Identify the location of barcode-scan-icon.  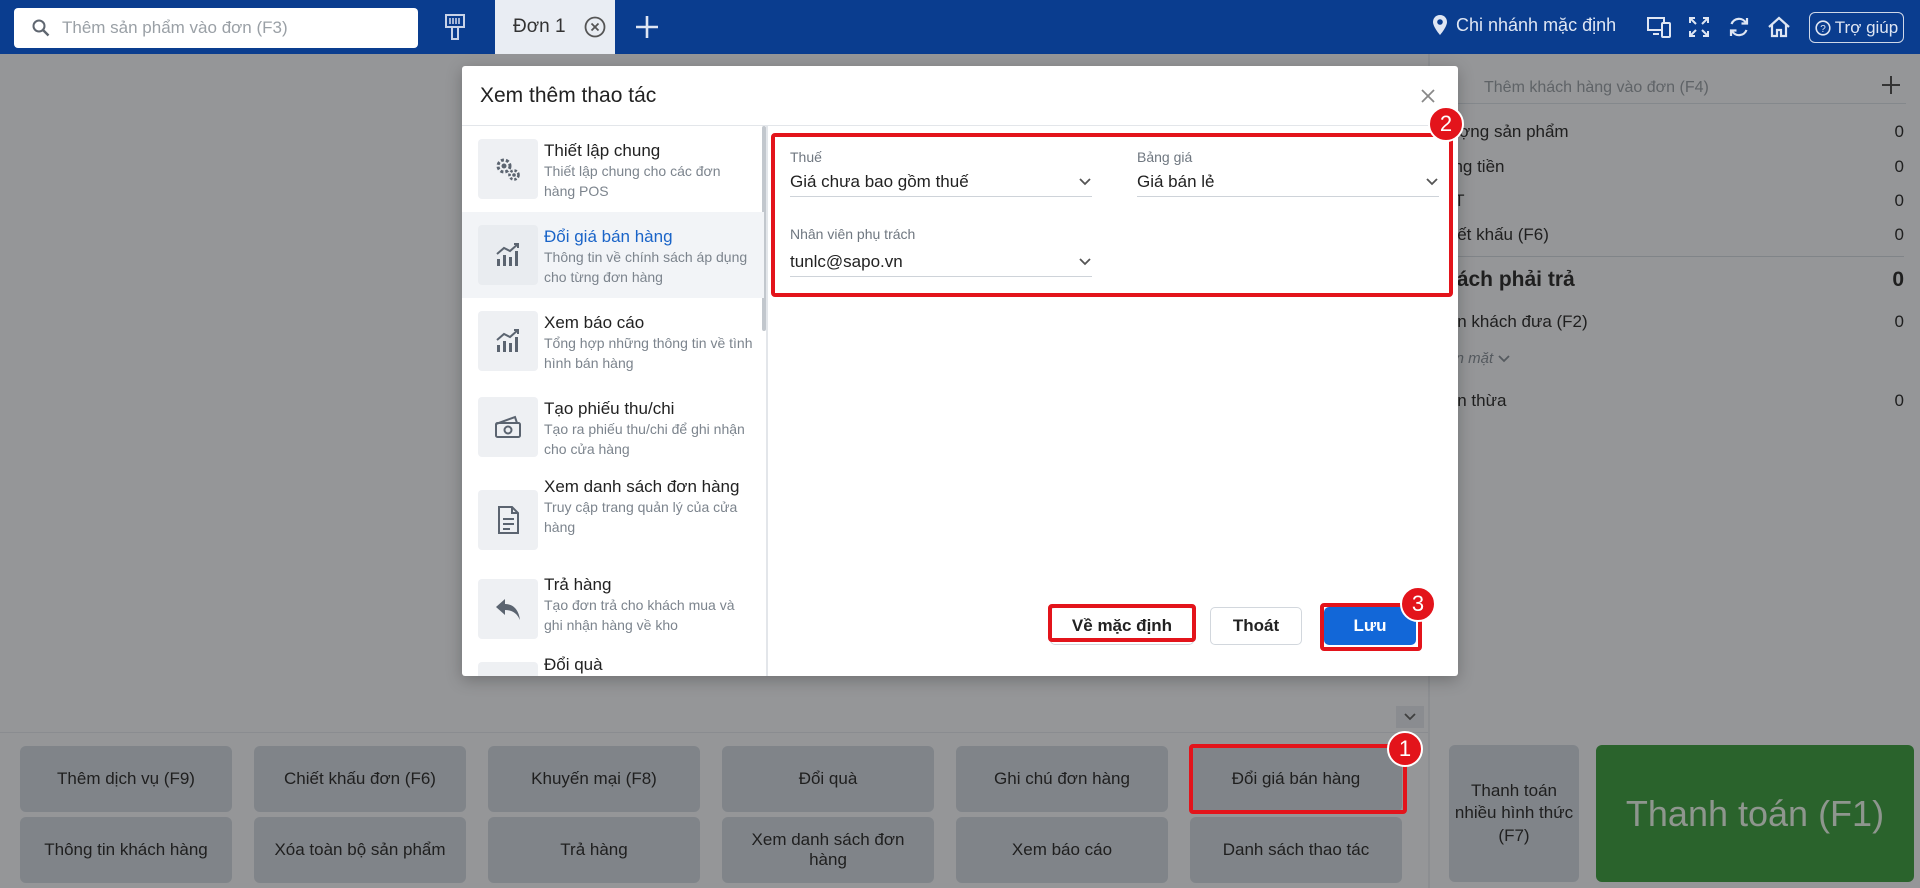
(455, 27).